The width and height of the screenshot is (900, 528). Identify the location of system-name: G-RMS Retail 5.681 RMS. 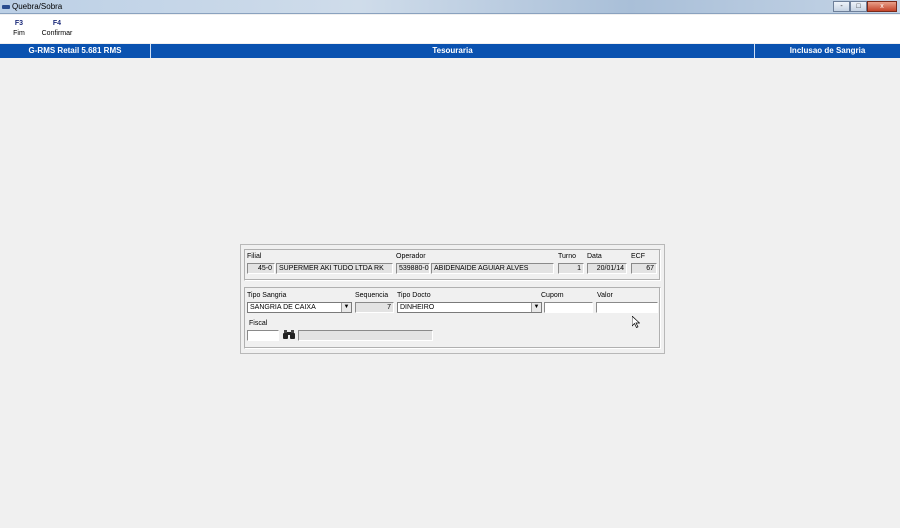
(75, 50).